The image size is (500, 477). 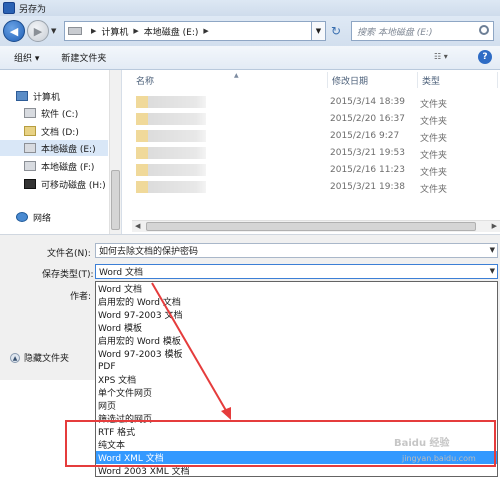 What do you see at coordinates (422, 31) in the screenshot?
I see `search-input: 搜索 本地磁盘 (E:)` at bounding box center [422, 31].